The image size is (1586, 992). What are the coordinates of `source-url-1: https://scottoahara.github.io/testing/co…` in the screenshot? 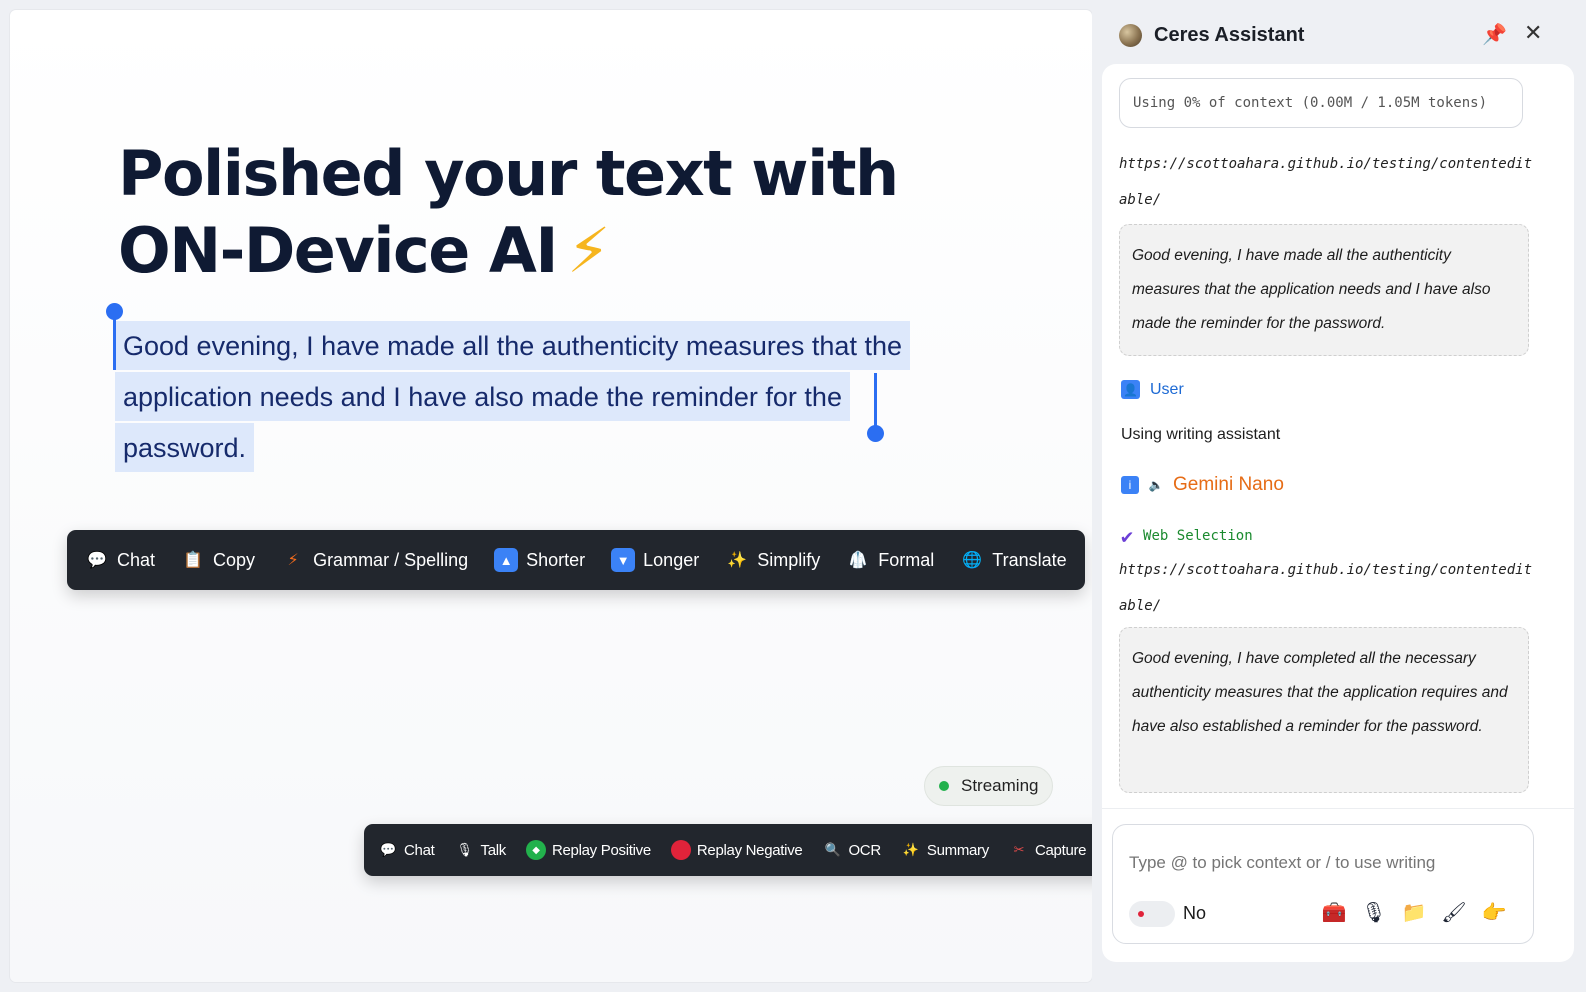 It's located at (1329, 182).